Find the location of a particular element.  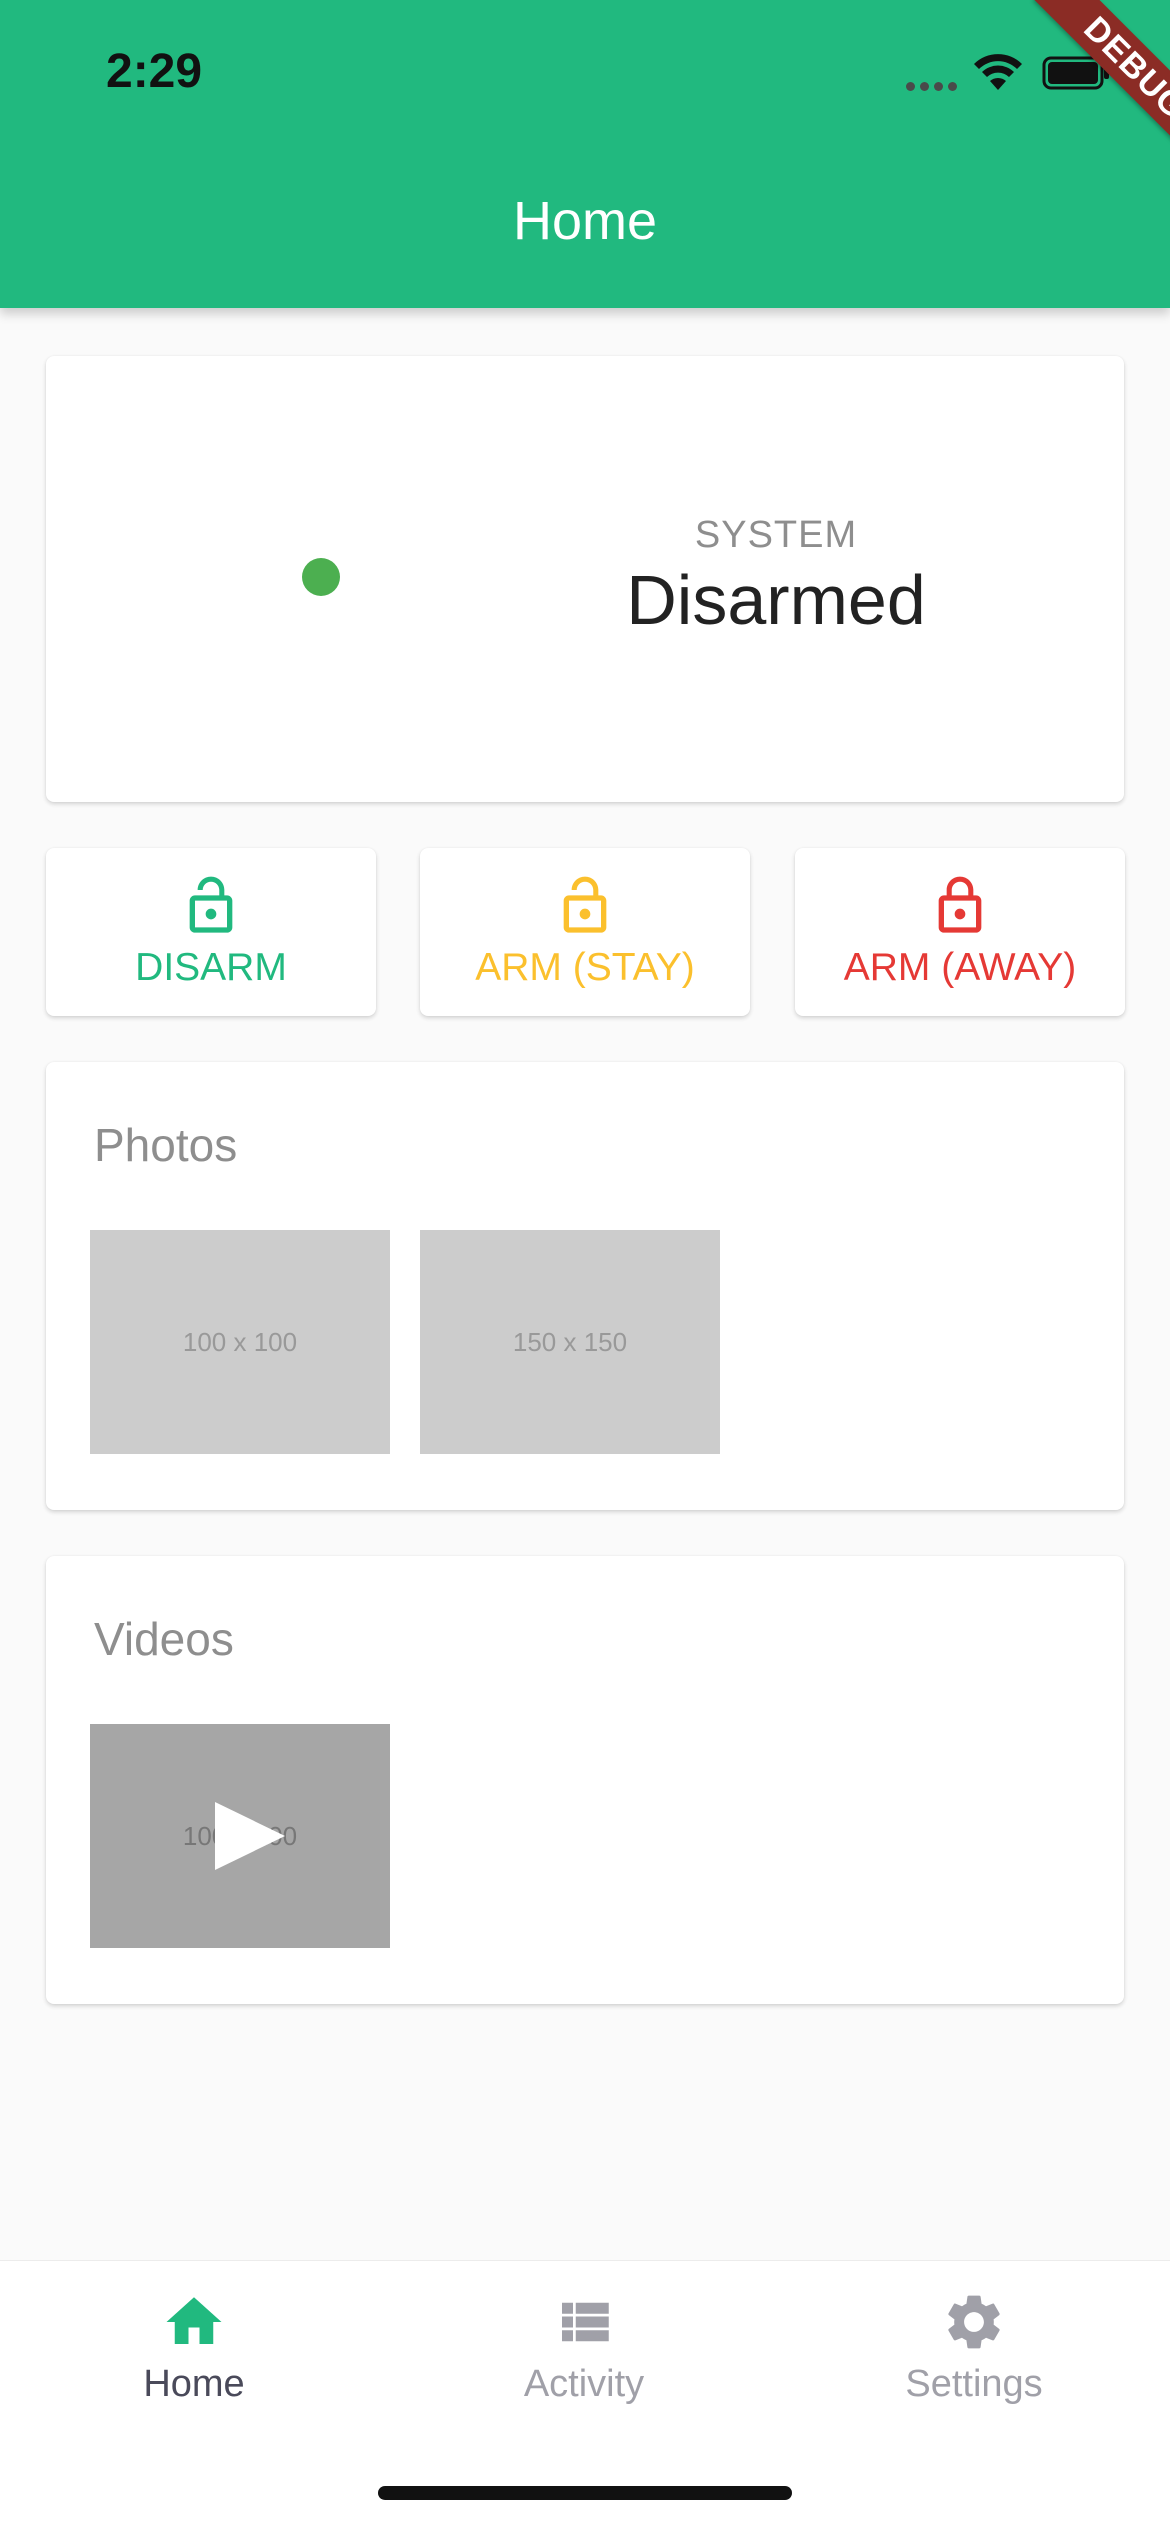

nav-label-settings: Settings is located at coordinates (974, 2384).